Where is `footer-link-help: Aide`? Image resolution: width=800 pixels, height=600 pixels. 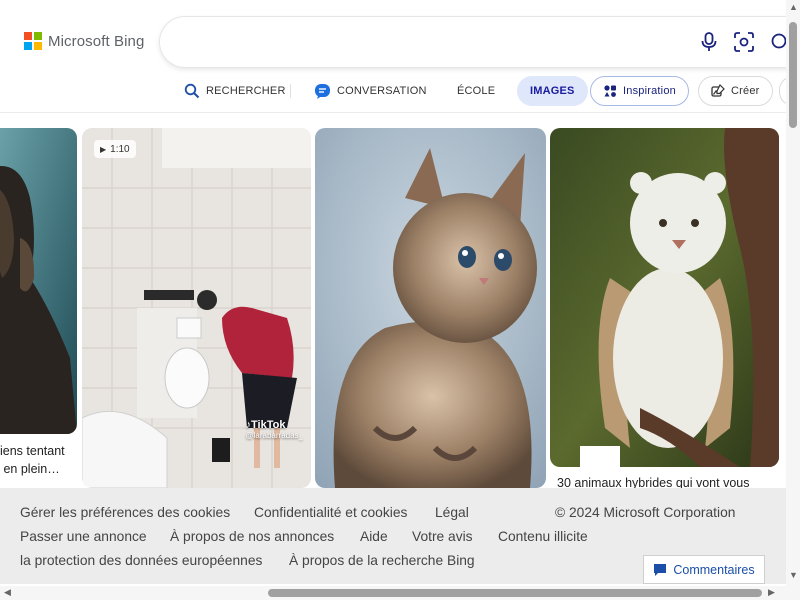 footer-link-help: Aide is located at coordinates (374, 536).